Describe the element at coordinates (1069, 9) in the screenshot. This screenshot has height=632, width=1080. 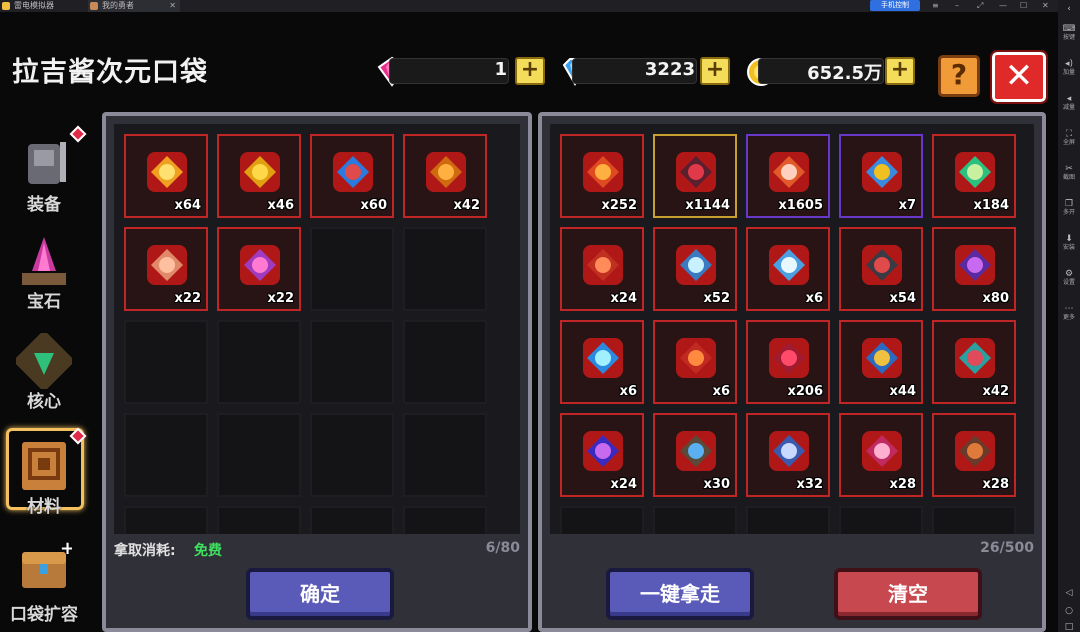
I see `collapse-icon: ‹` at that location.